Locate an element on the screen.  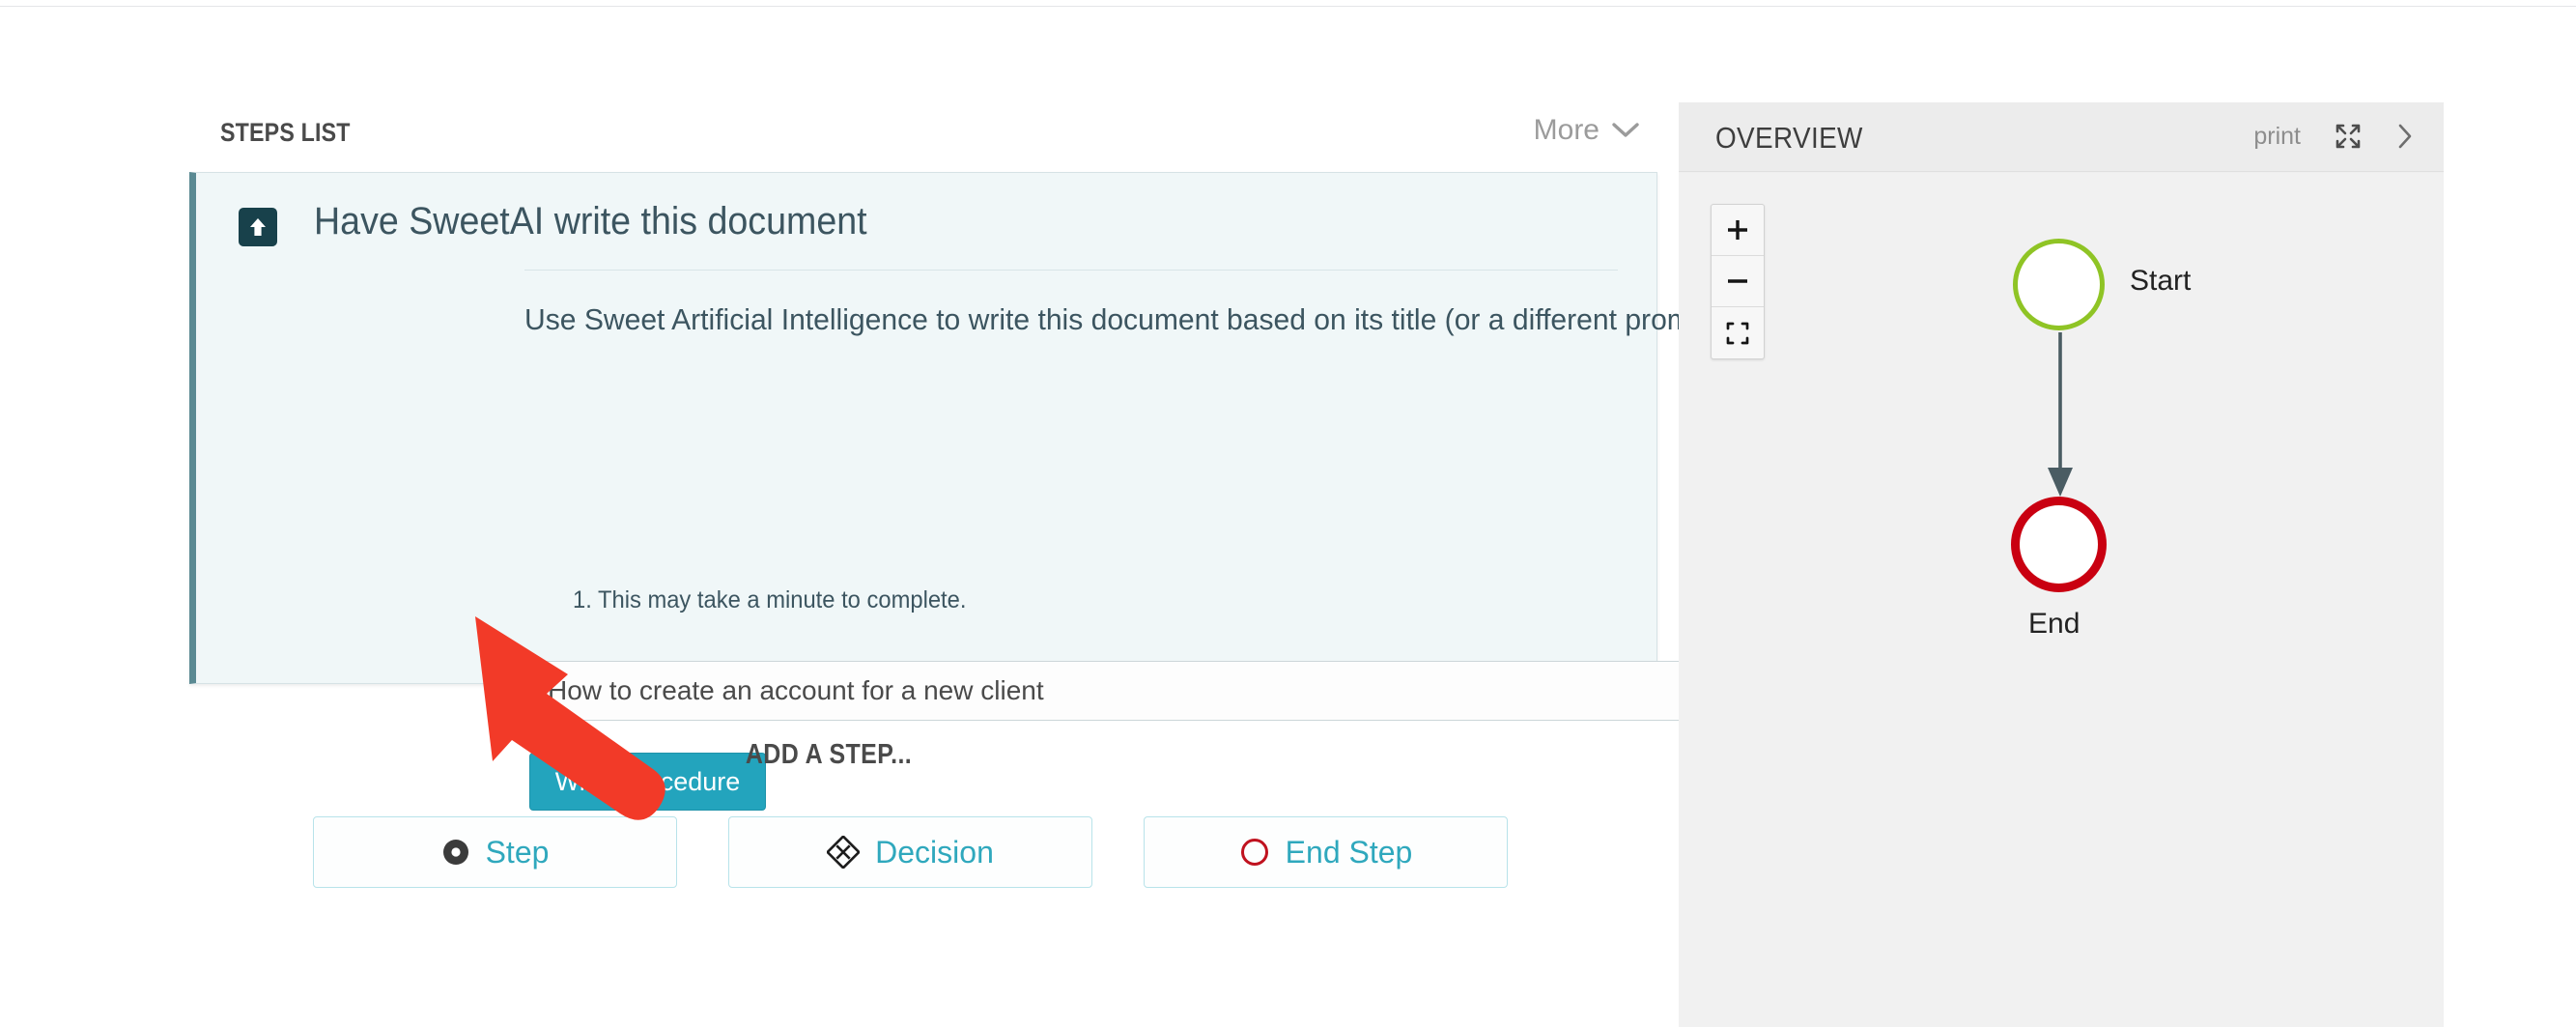
add-decision-label: Decision is located at coordinates (934, 852).